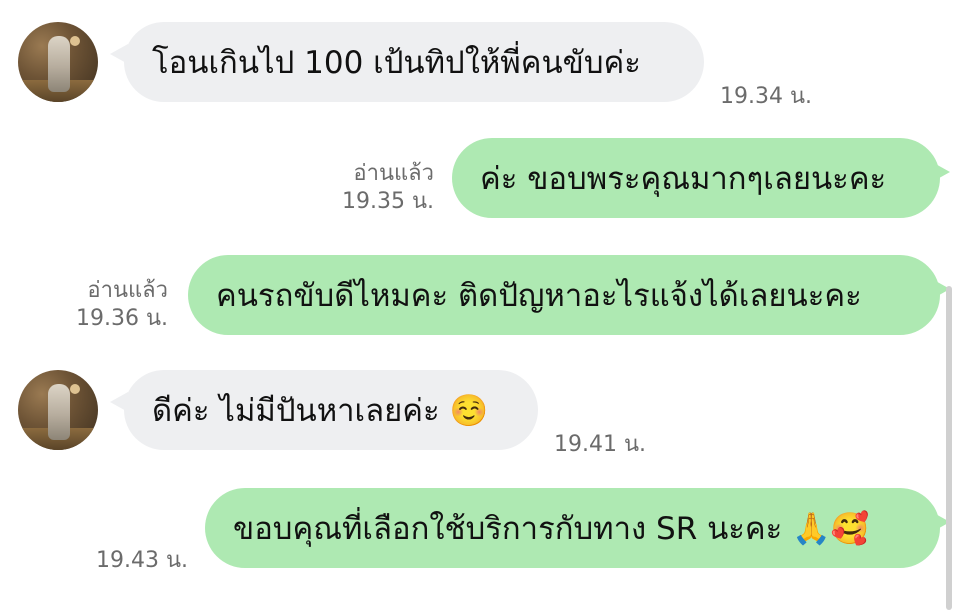 This screenshot has width=960, height=610. What do you see at coordinates (396, 63) in the screenshot?
I see `message-text: โอนเกินไป 100 เป้นทิปให้พี่คนขับค่ะ` at bounding box center [396, 63].